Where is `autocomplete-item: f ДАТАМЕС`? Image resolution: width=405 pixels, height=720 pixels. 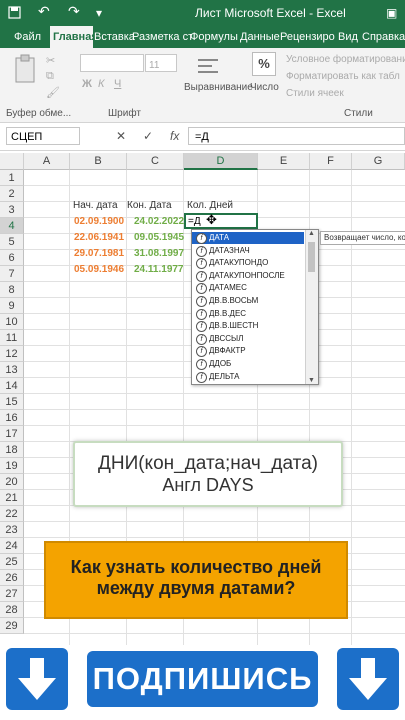 autocomplete-item: f ДАТАМЕС is located at coordinates (248, 288).